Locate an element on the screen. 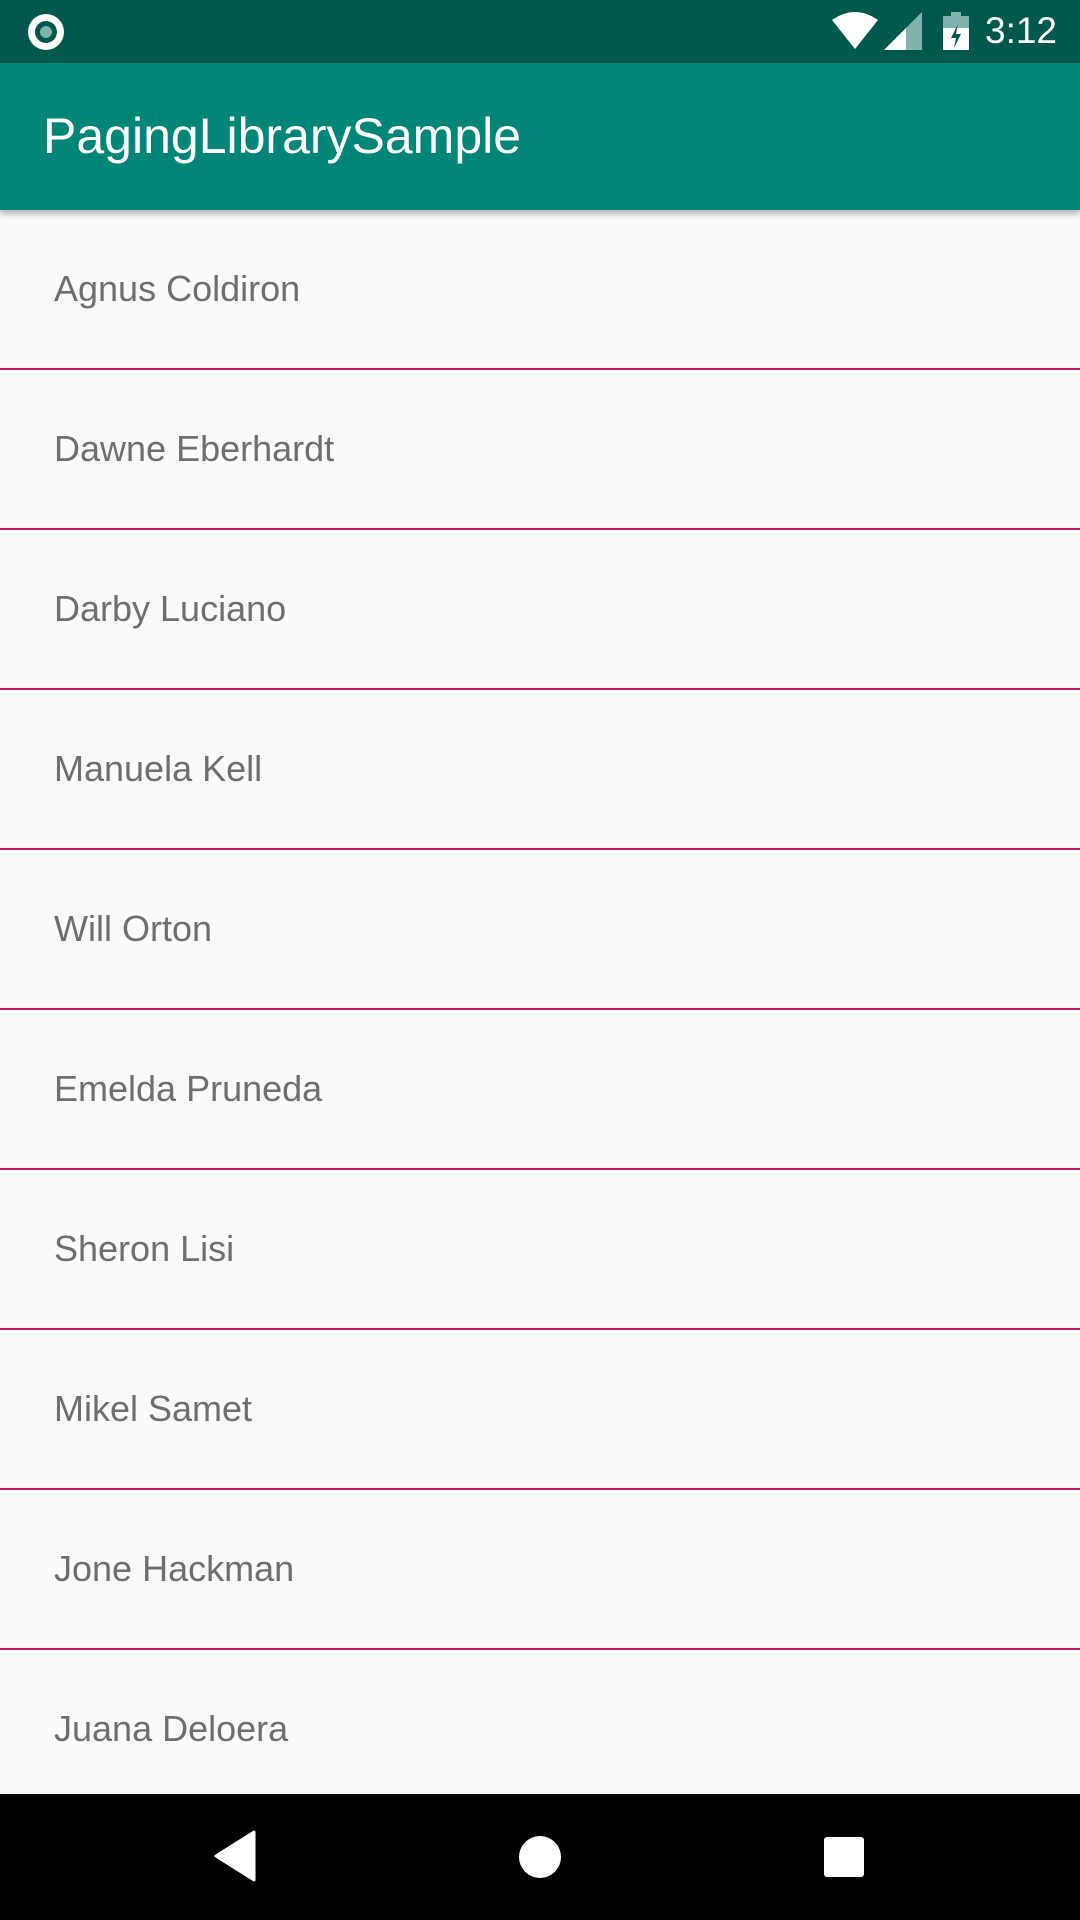  list-item-label: Darby Luciano is located at coordinates (170, 608).